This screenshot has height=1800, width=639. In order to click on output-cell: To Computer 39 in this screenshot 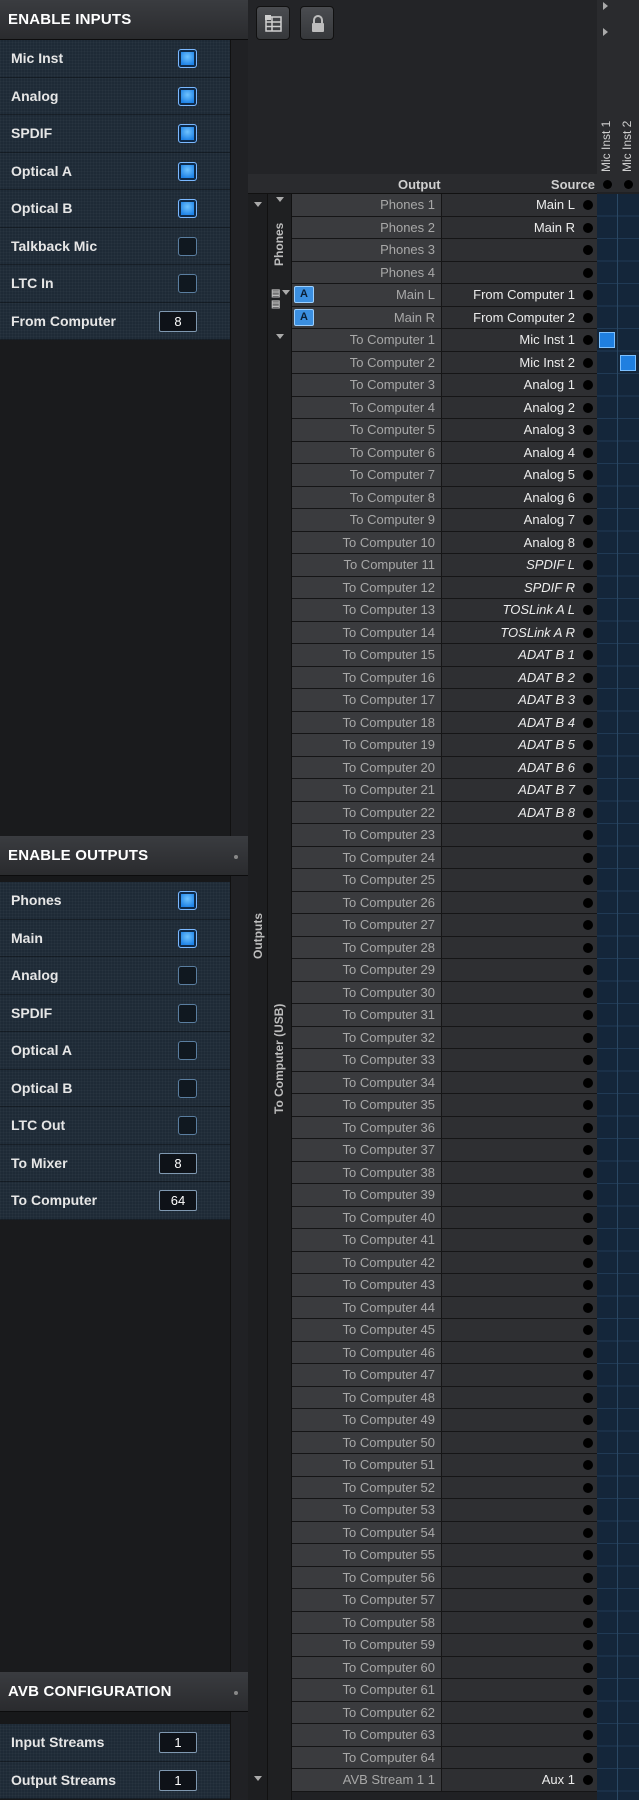, I will do `click(367, 1195)`.